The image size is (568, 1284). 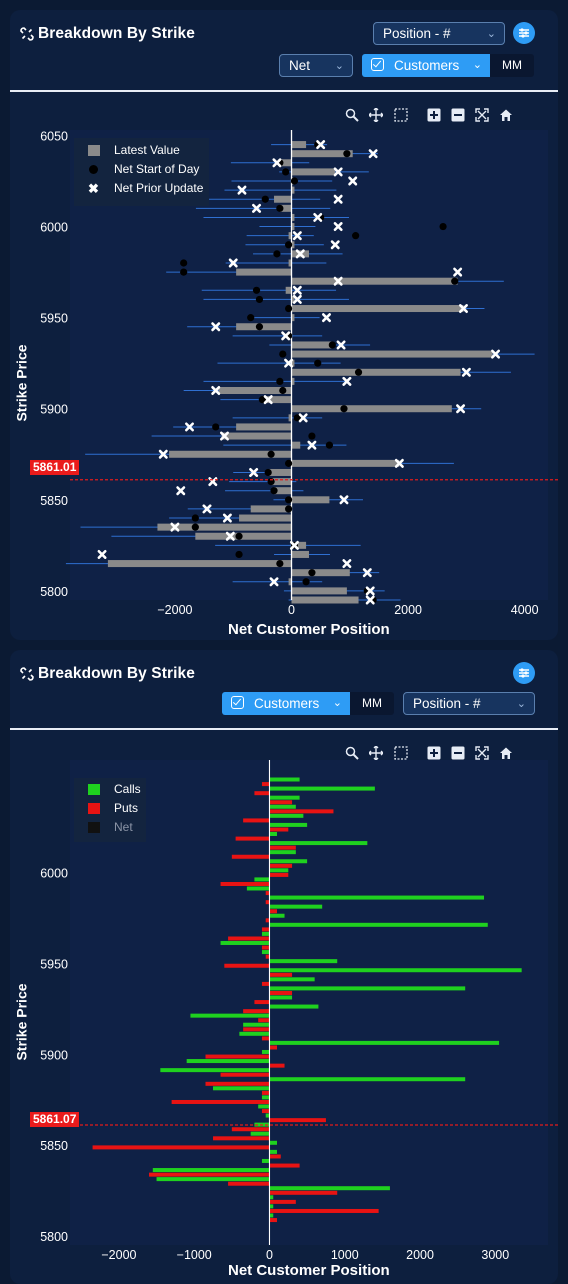 What do you see at coordinates (110, 789) in the screenshot?
I see `legend-item: Calls` at bounding box center [110, 789].